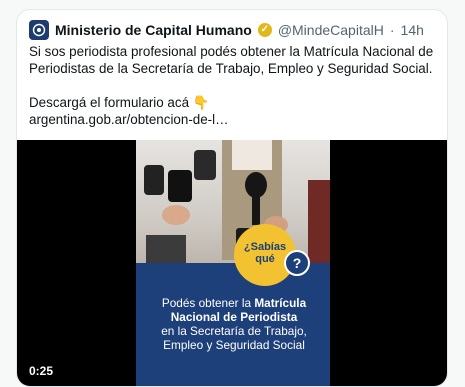  What do you see at coordinates (208, 303) in the screenshot?
I see `message-text: Podés obtener la` at bounding box center [208, 303].